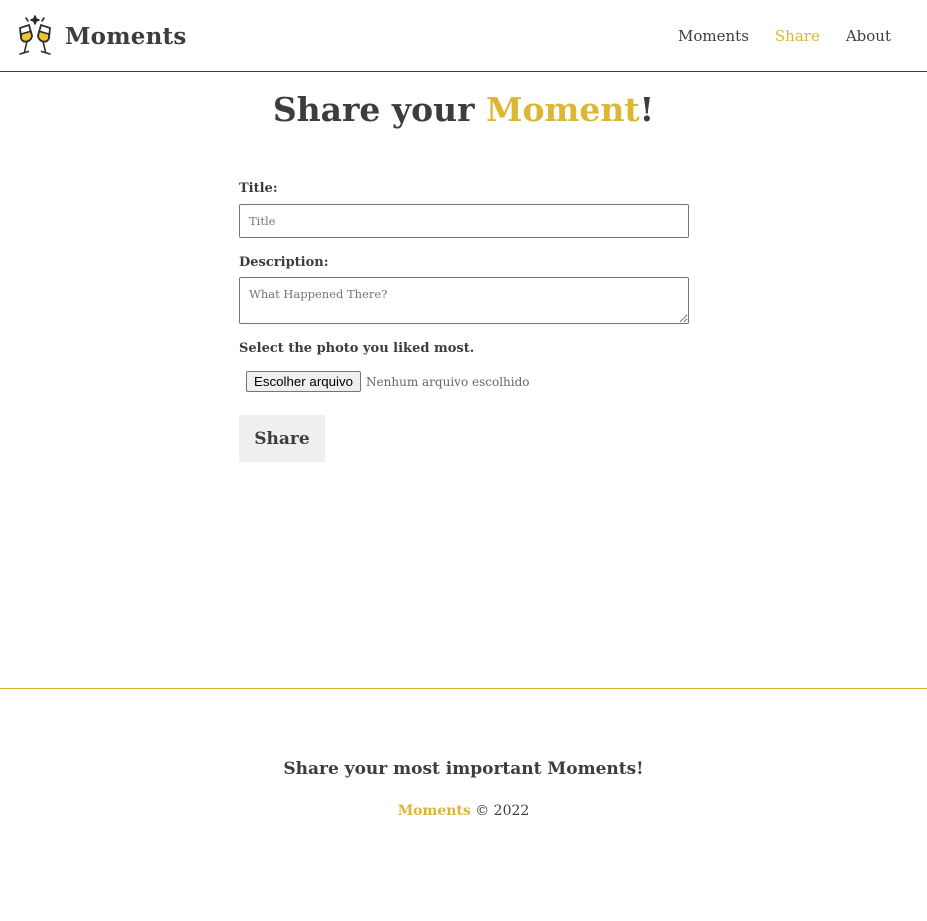 Image resolution: width=927 pixels, height=921 pixels. What do you see at coordinates (463, 769) in the screenshot?
I see `footer-tagline: Share your most important Moments!` at bounding box center [463, 769].